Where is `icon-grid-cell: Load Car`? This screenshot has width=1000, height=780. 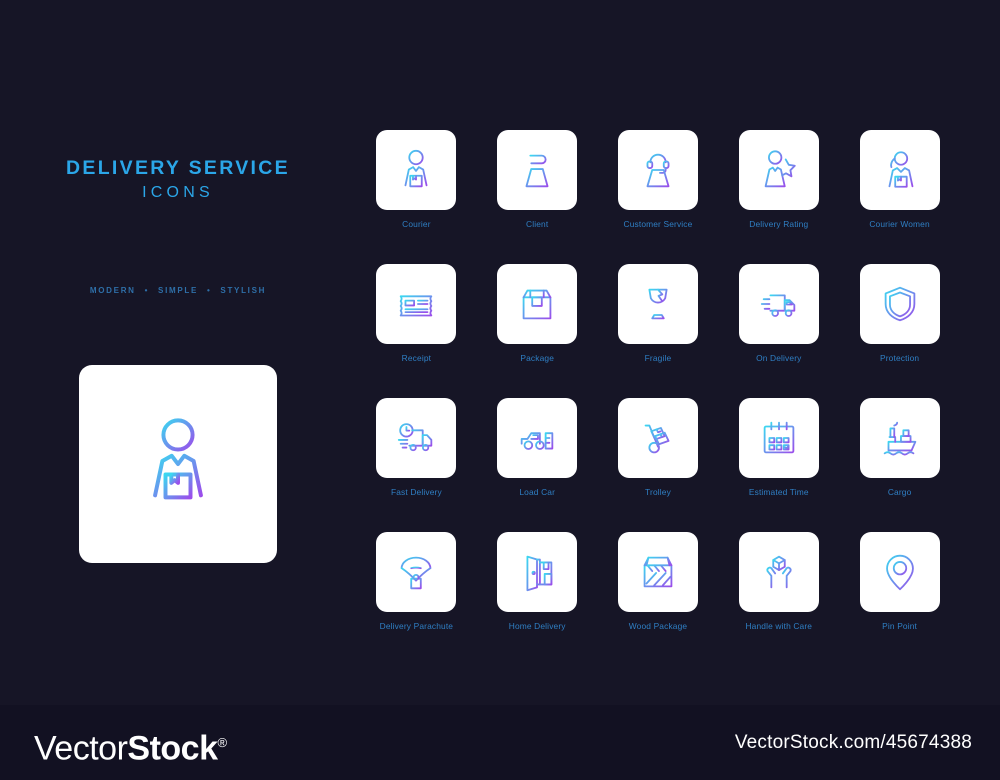 icon-grid-cell: Load Car is located at coordinates (537, 447).